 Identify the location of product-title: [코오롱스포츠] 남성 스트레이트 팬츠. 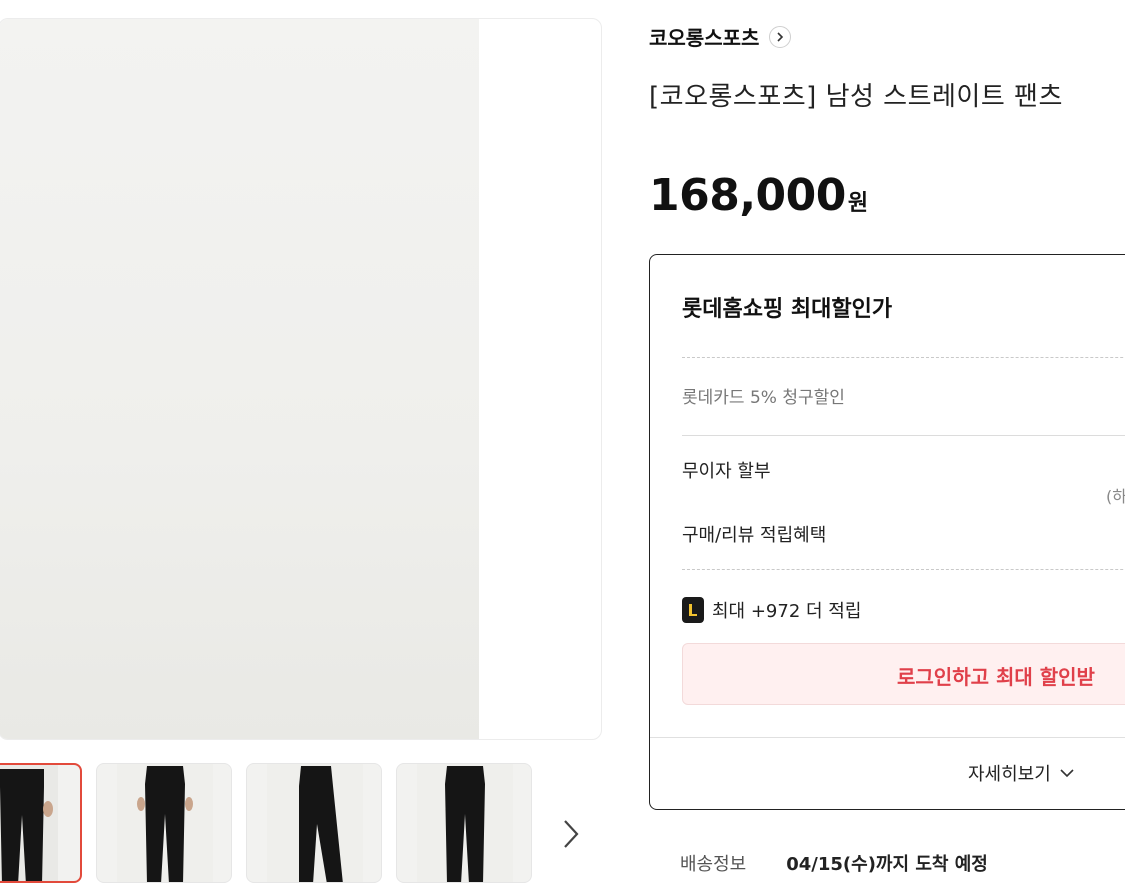
(856, 97).